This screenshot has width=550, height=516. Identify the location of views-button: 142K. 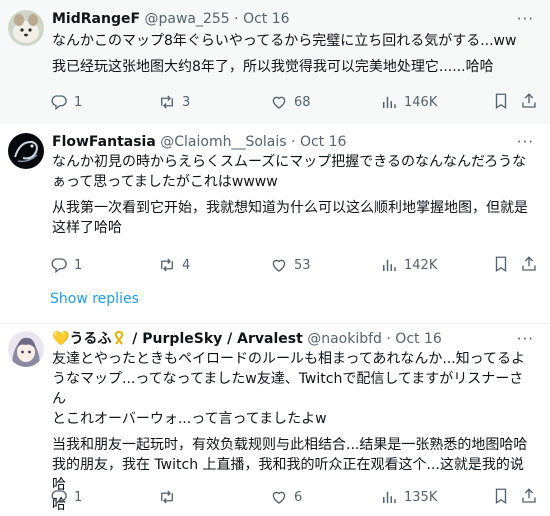
(408, 265).